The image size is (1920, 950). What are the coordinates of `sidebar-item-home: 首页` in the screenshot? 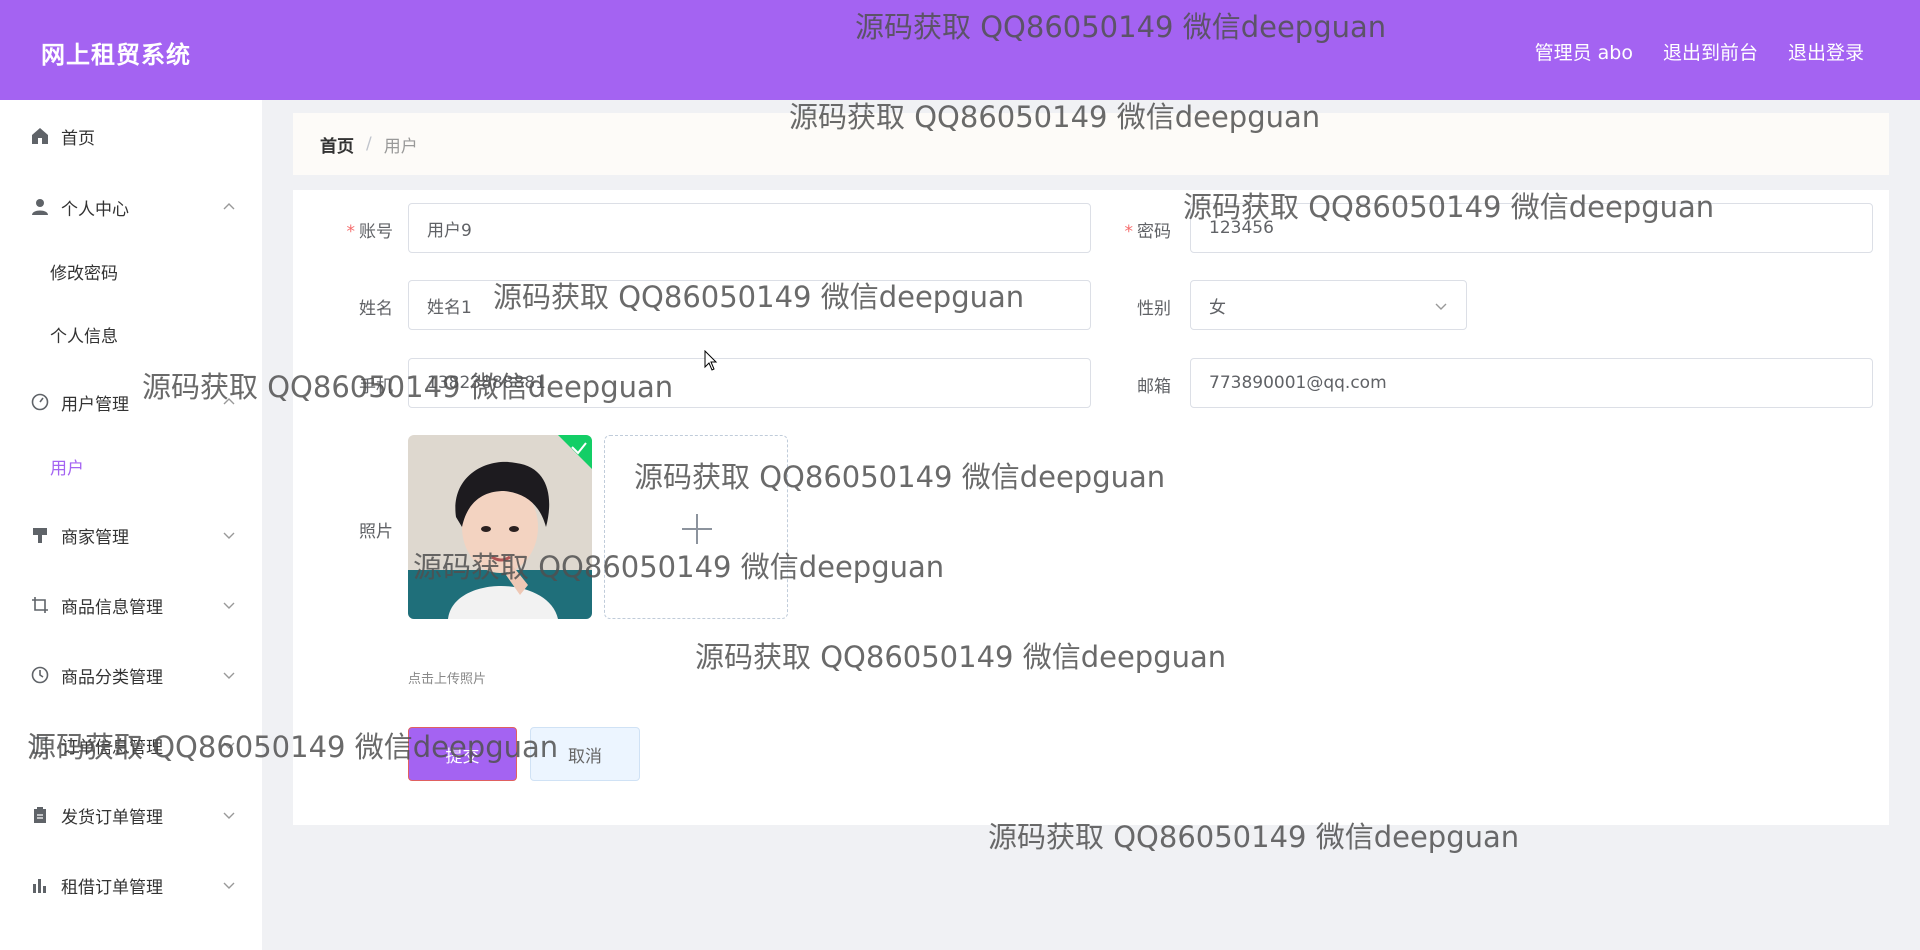 It's located at (131, 136).